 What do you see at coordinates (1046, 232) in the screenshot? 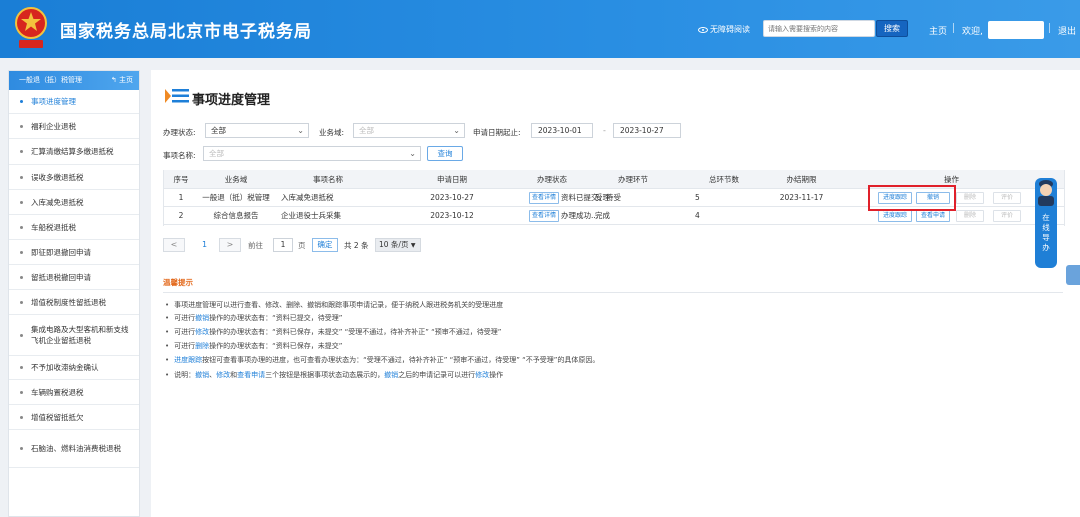
I see `online-help-label: 在线导办` at bounding box center [1046, 232].